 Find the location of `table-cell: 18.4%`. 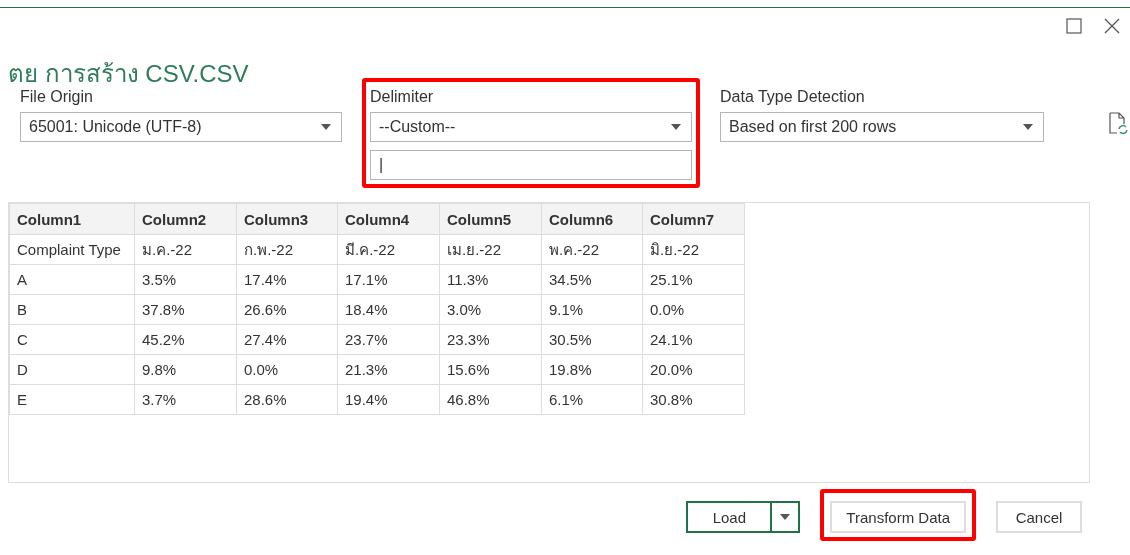

table-cell: 18.4% is located at coordinates (388, 309).